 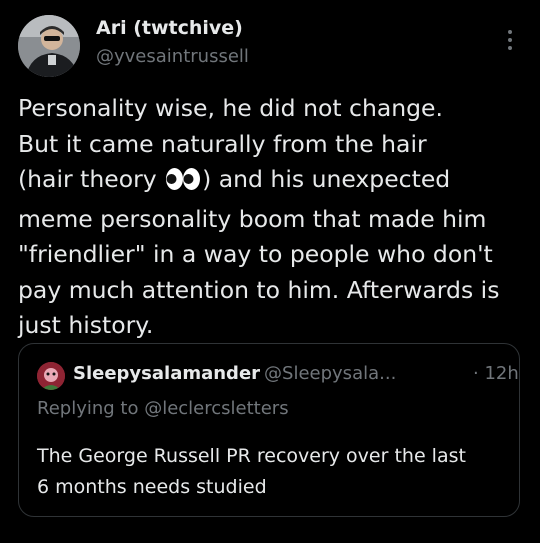 I want to click on tweet-fragment: (hair theory, so click(x=91, y=179).